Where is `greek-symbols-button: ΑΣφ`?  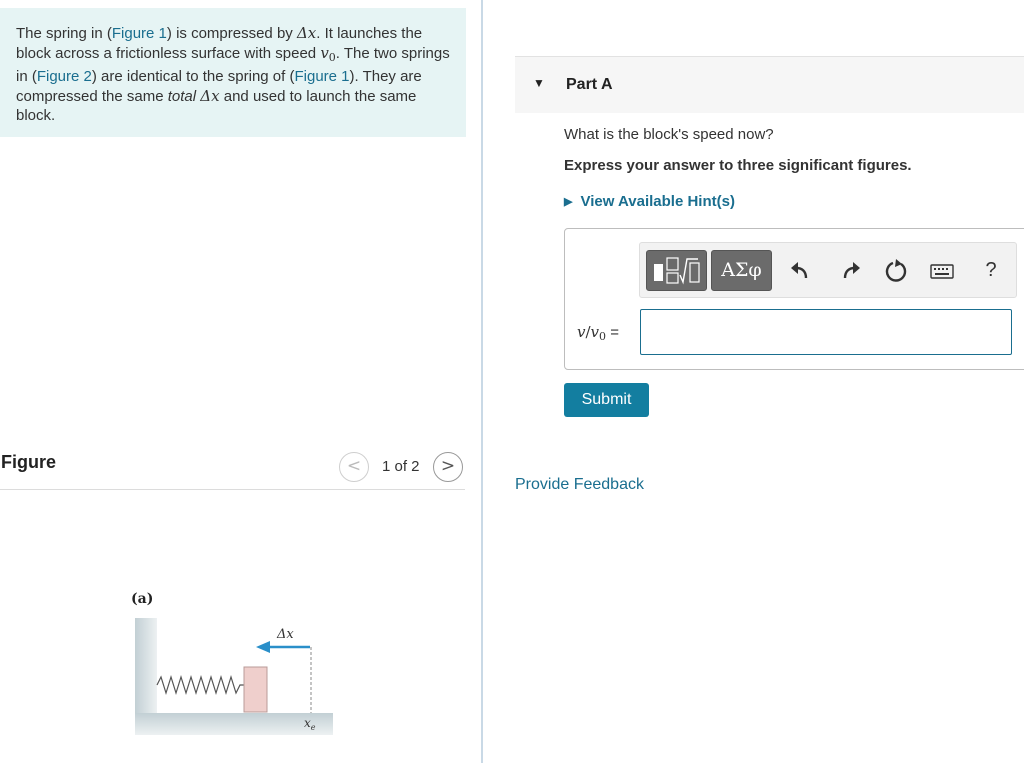 greek-symbols-button: ΑΣφ is located at coordinates (741, 270).